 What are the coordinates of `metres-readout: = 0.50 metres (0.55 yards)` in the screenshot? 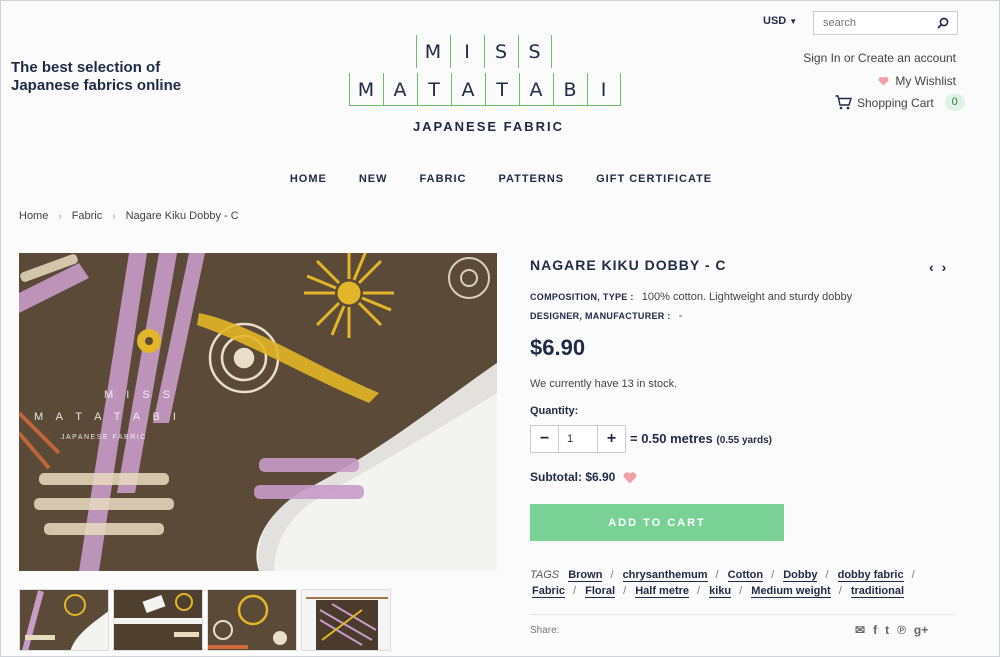 It's located at (701, 438).